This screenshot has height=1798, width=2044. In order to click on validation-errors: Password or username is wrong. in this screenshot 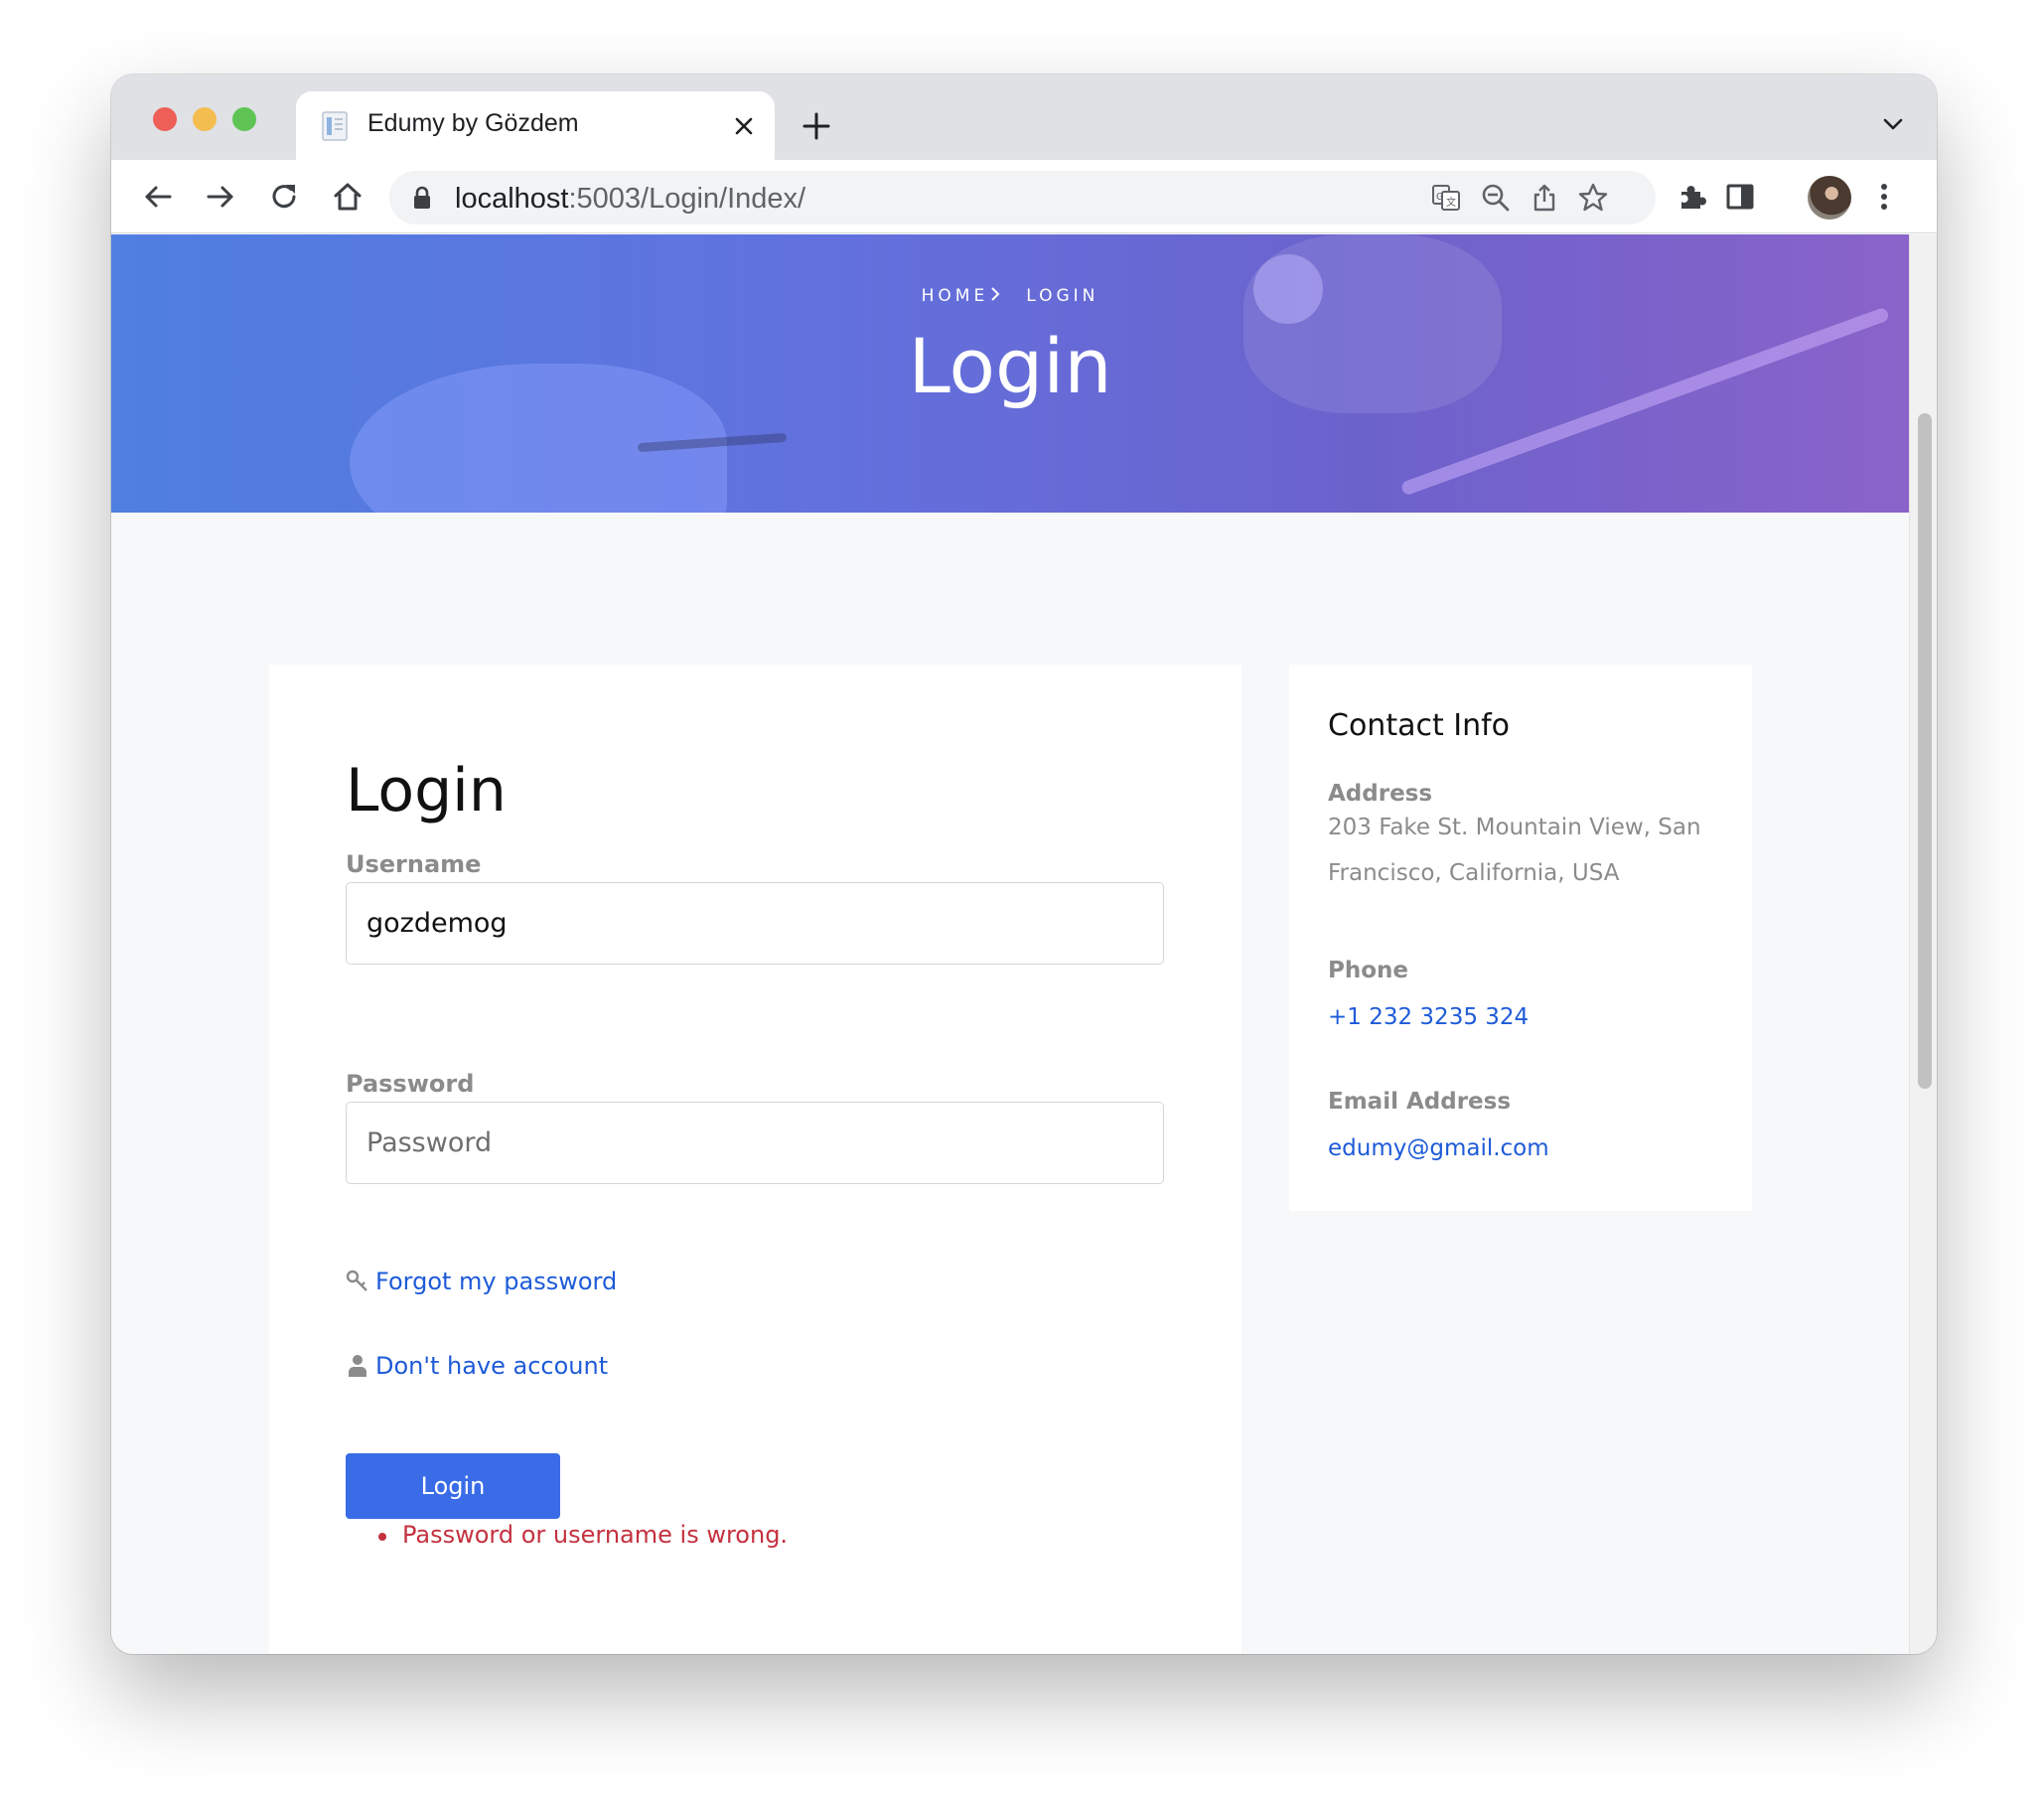, I will do `click(583, 1530)`.